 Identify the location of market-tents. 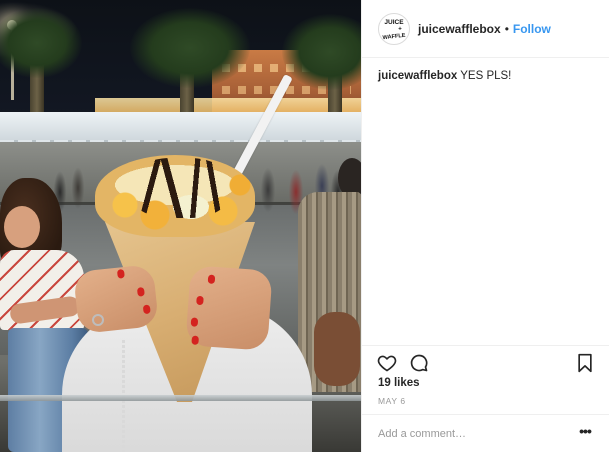
(180, 130).